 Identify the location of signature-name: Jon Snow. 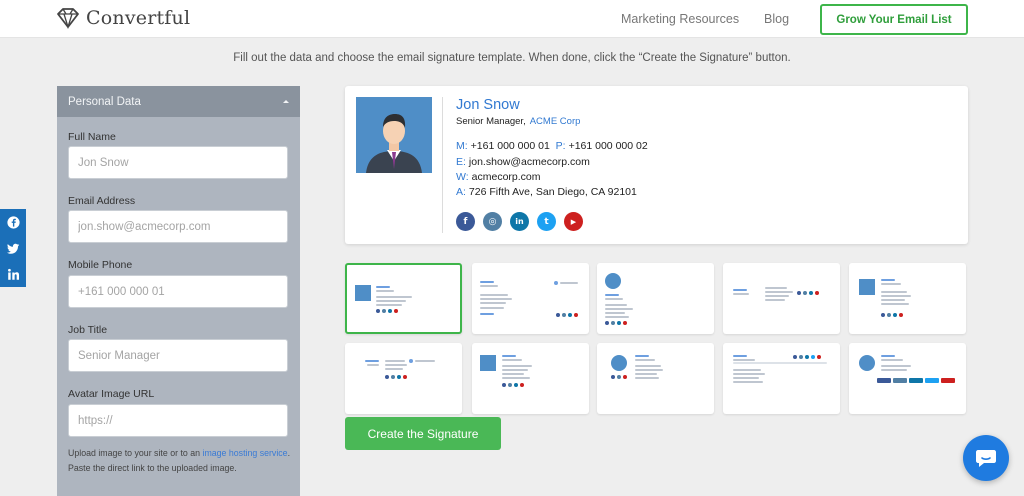
(488, 105).